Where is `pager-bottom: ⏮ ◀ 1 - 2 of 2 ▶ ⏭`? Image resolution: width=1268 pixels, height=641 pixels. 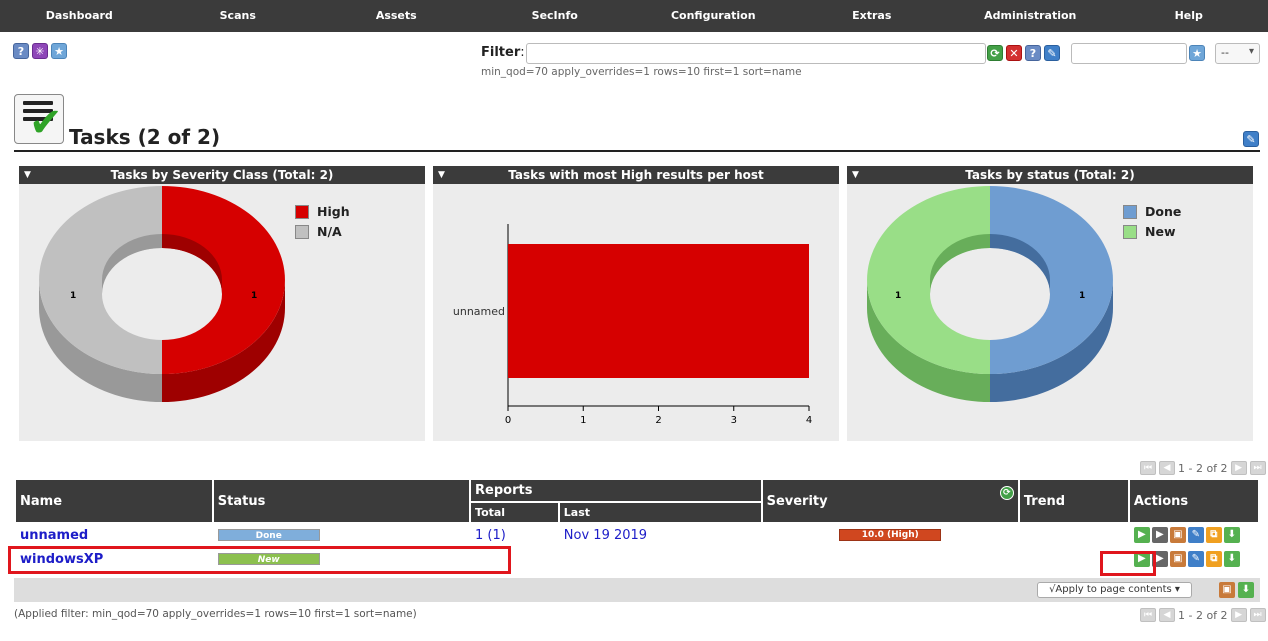 pager-bottom: ⏮ ◀ 1 - 2 of 2 ▶ ⏭ is located at coordinates (1203, 615).